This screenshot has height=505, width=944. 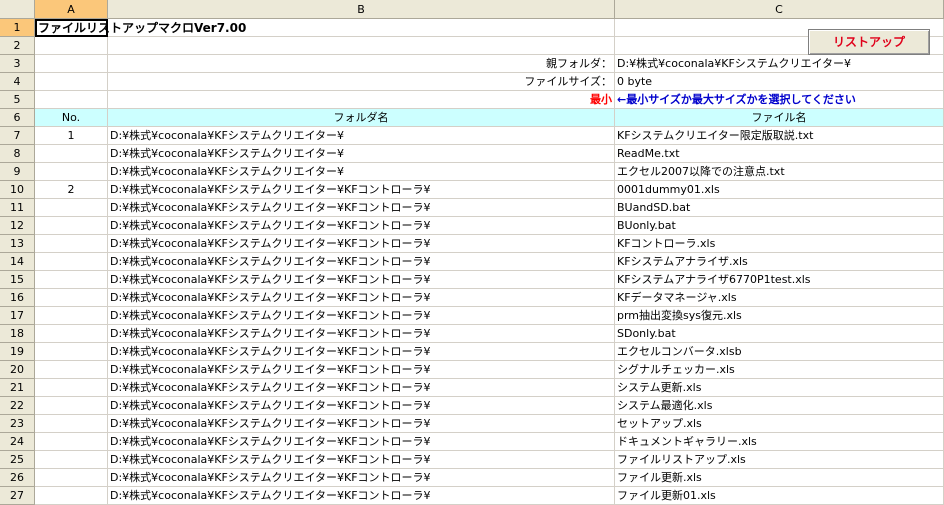 I want to click on row-header: 11, so click(x=17, y=208).